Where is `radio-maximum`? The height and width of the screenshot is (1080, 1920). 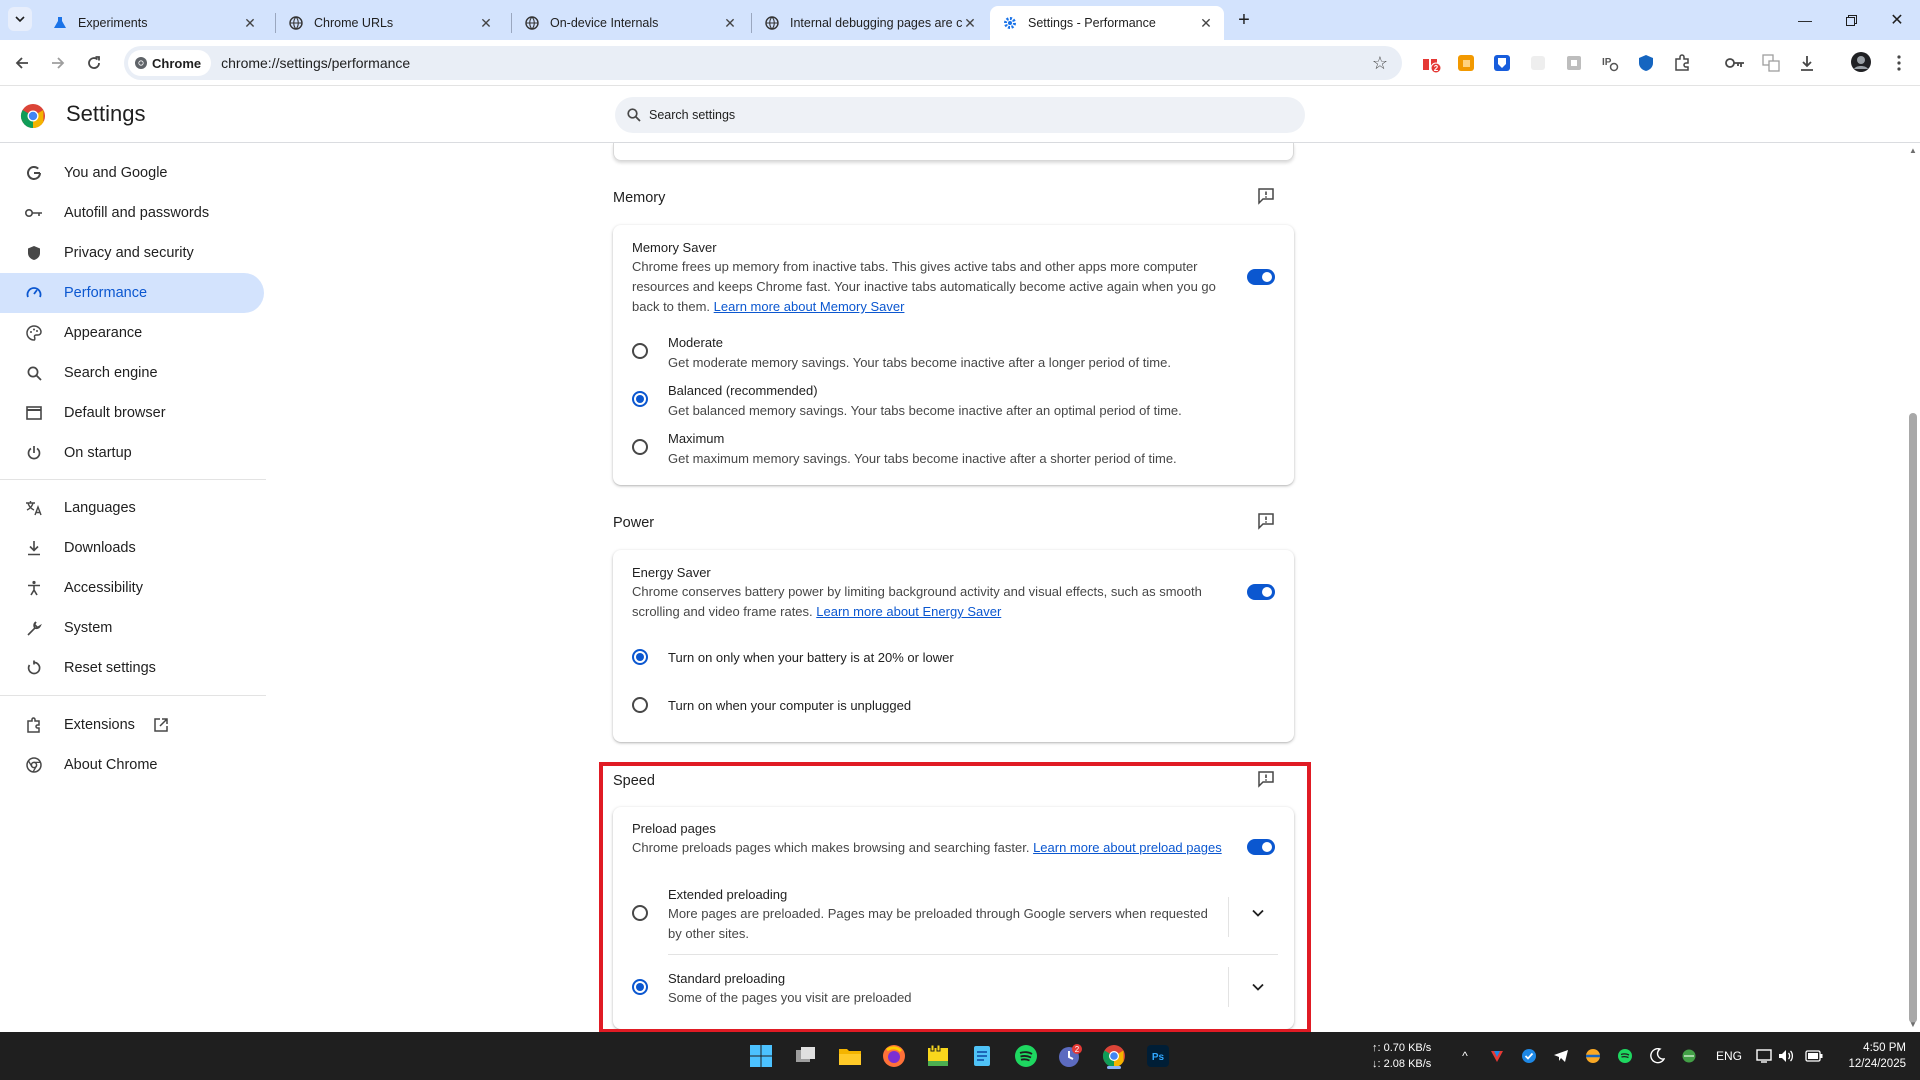 radio-maximum is located at coordinates (640, 447).